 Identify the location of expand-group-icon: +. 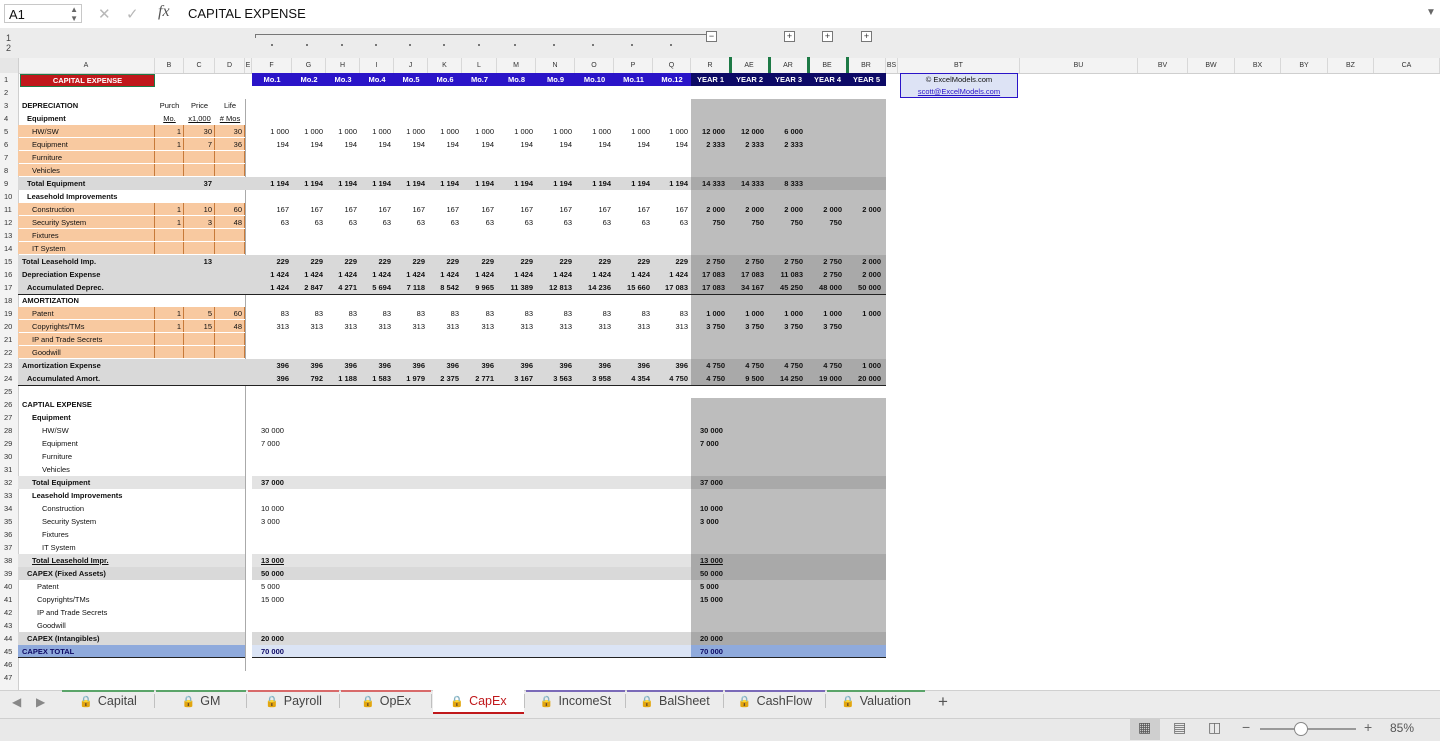
(866, 36).